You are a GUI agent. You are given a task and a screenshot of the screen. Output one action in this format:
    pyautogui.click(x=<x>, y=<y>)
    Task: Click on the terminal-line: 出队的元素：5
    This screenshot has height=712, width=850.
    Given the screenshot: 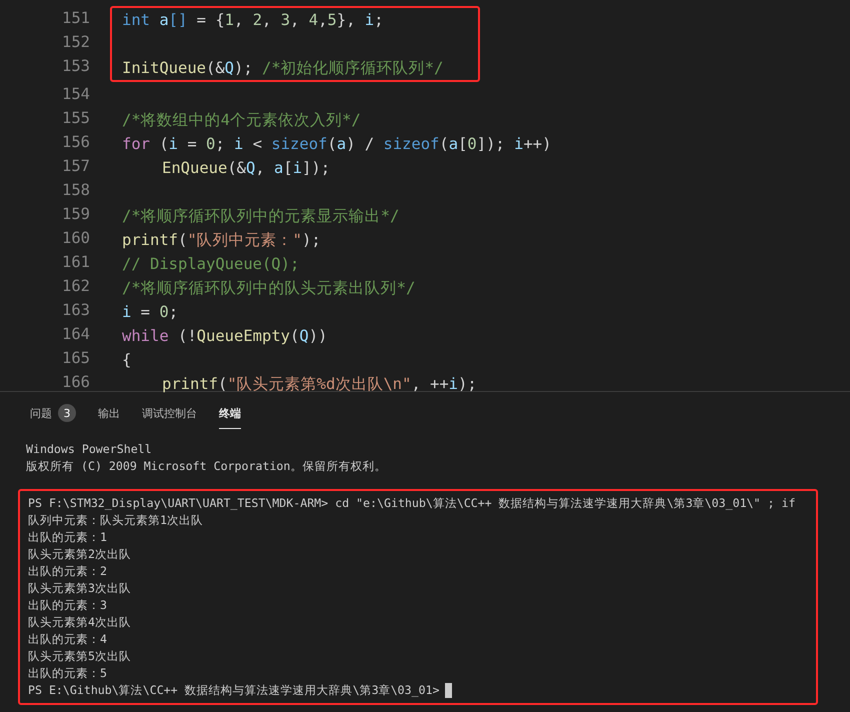 What is the action you would take?
    pyautogui.click(x=68, y=673)
    